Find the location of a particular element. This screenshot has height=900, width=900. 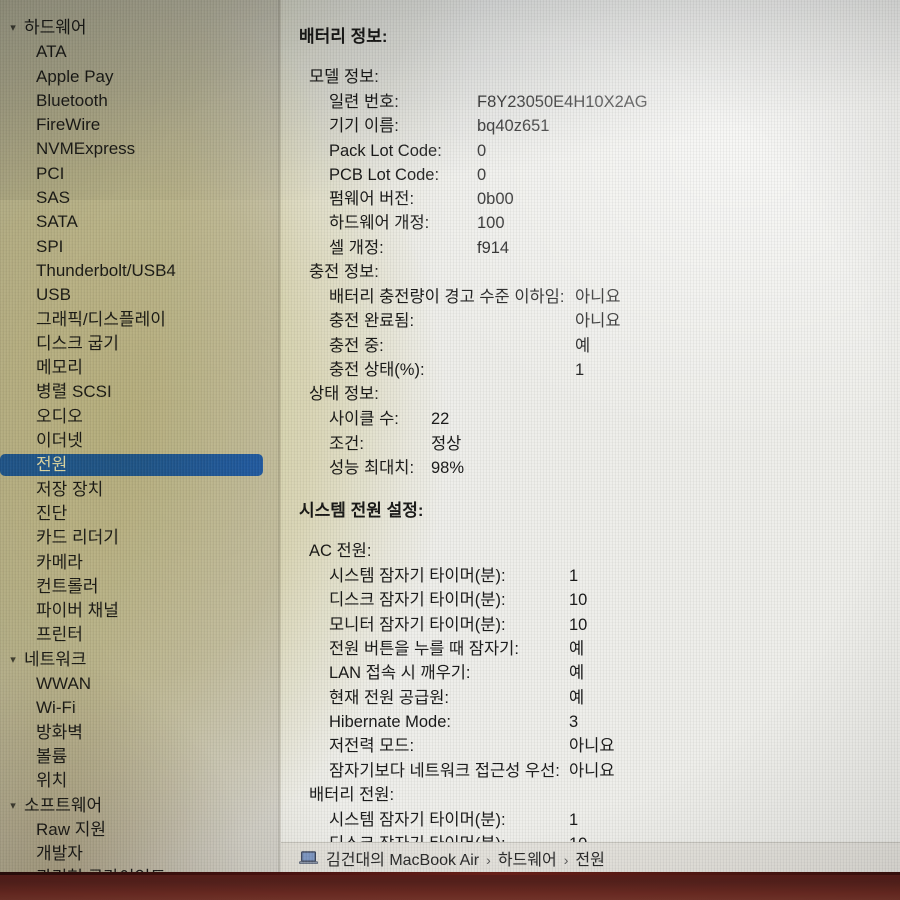

info-row: 셀 개정: f914 is located at coordinates (590, 248).